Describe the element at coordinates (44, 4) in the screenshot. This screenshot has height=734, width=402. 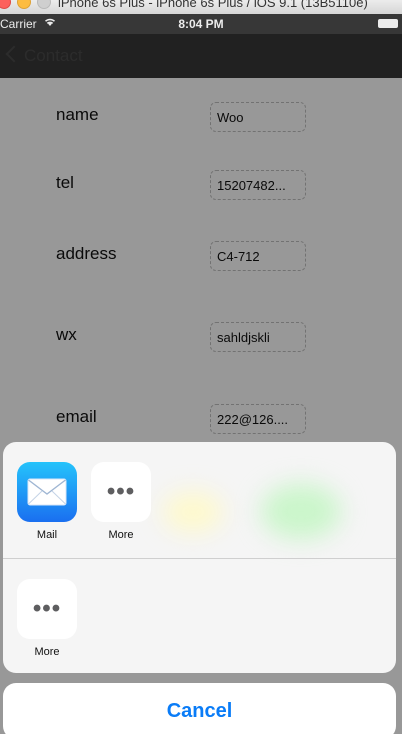
I see `zoom-window-icon` at that location.